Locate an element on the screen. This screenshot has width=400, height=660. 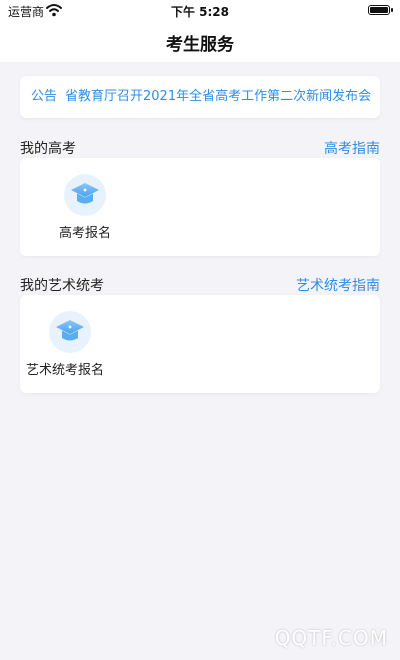
notice-banner: 公告 省教育厅召开2021年全省高考工作第二次新闻发布会 is located at coordinates (200, 97).